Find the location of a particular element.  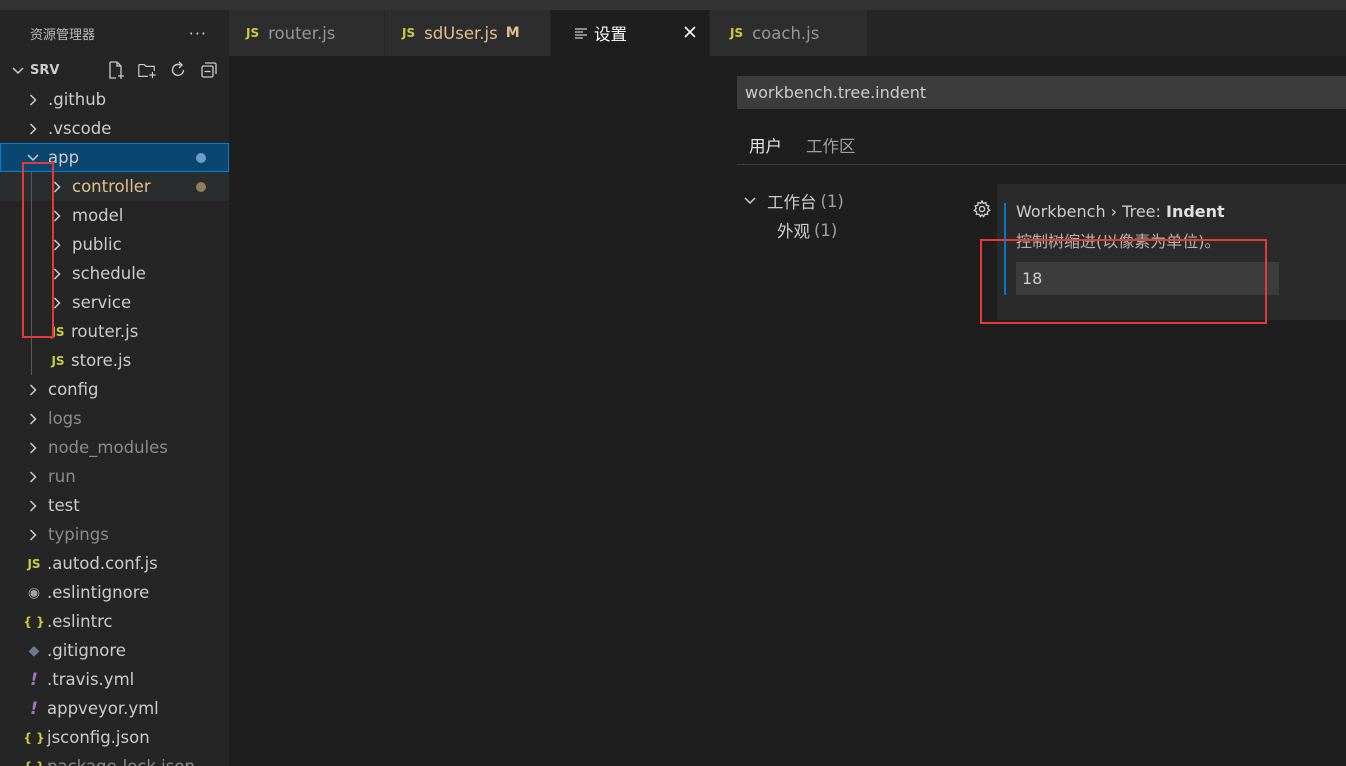

tab-router-js: JS router.js is located at coordinates (307, 33).